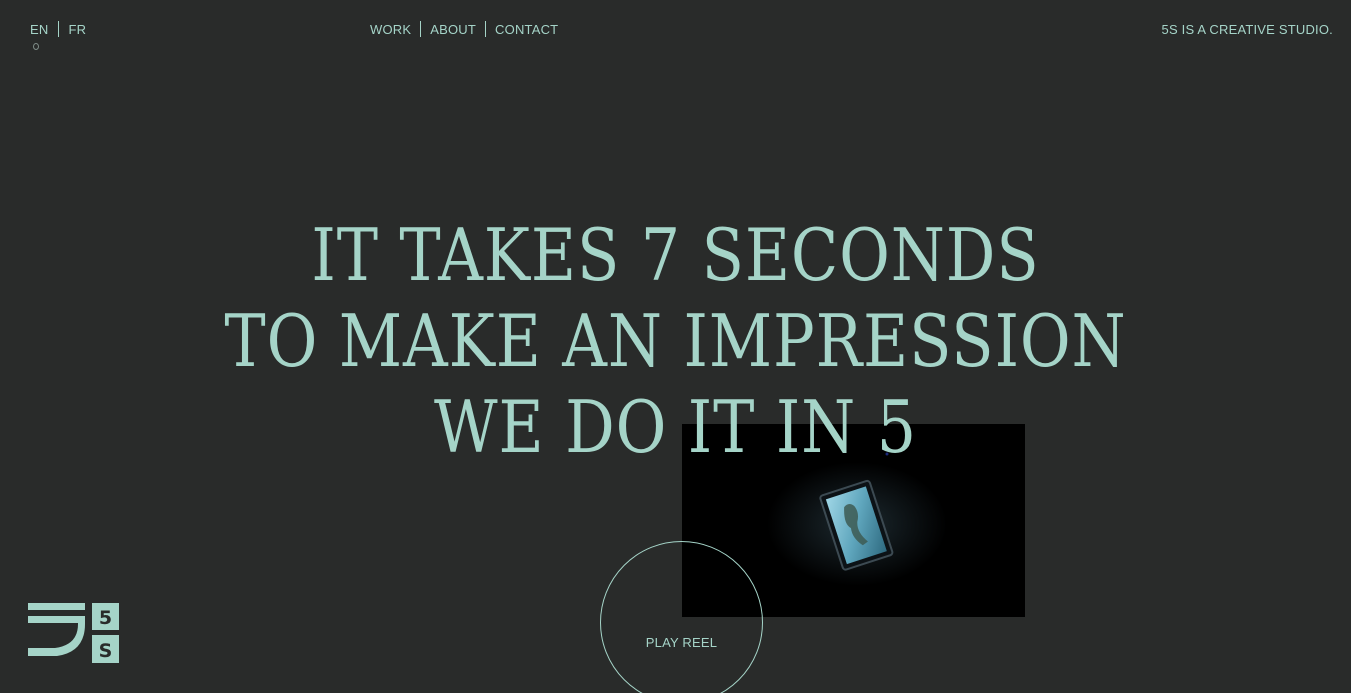 This screenshot has width=1351, height=693. Describe the element at coordinates (106, 651) in the screenshot. I see `logo-s: S` at that location.